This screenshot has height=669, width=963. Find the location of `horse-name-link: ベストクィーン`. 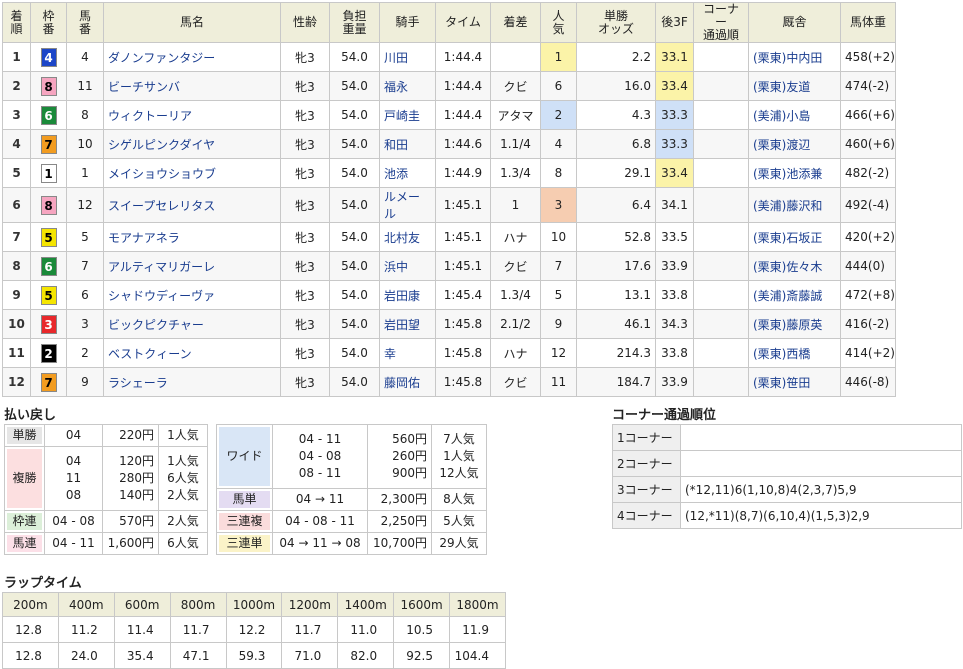

horse-name-link: ベストクィーン is located at coordinates (192, 353).